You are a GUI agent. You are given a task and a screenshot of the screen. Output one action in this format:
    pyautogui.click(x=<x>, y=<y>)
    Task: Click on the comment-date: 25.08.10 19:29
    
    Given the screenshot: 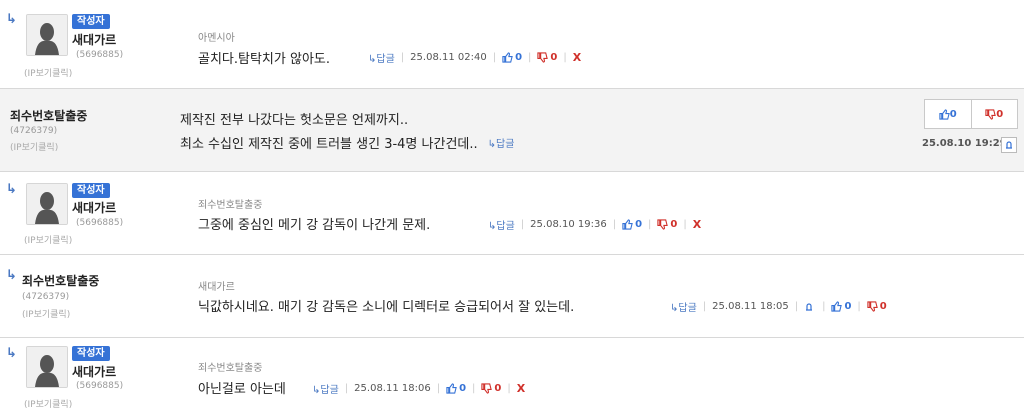 What is the action you would take?
    pyautogui.click(x=964, y=143)
    